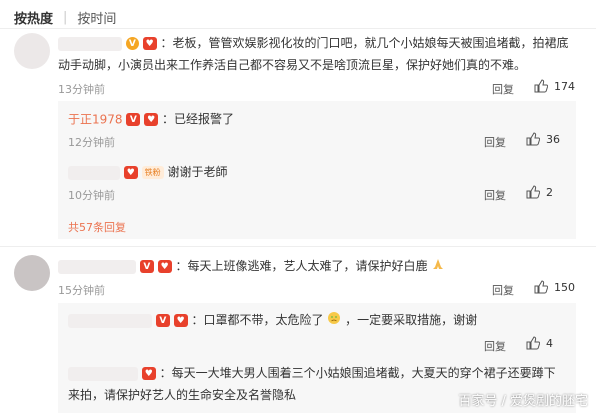 Image resolution: width=596 pixels, height=413 pixels. What do you see at coordinates (523, 401) in the screenshot?
I see `watermark: 百家号 / 爱煲剧的胚宅` at bounding box center [523, 401].